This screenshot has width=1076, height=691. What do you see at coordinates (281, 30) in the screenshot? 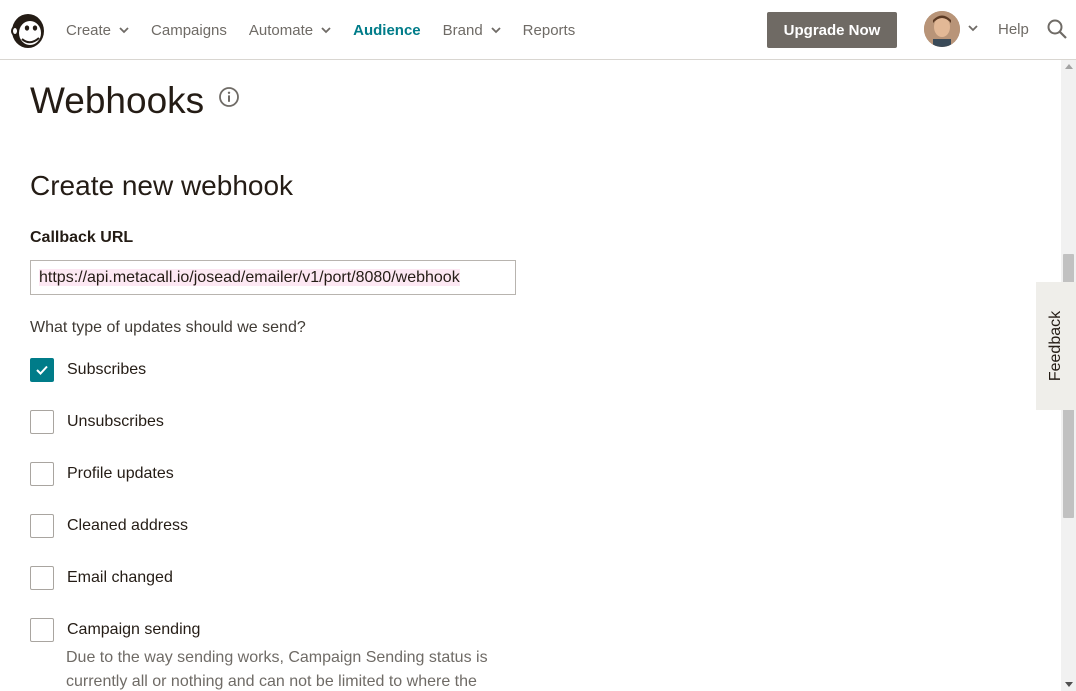
I see `nav-item-label: Automate` at bounding box center [281, 30].